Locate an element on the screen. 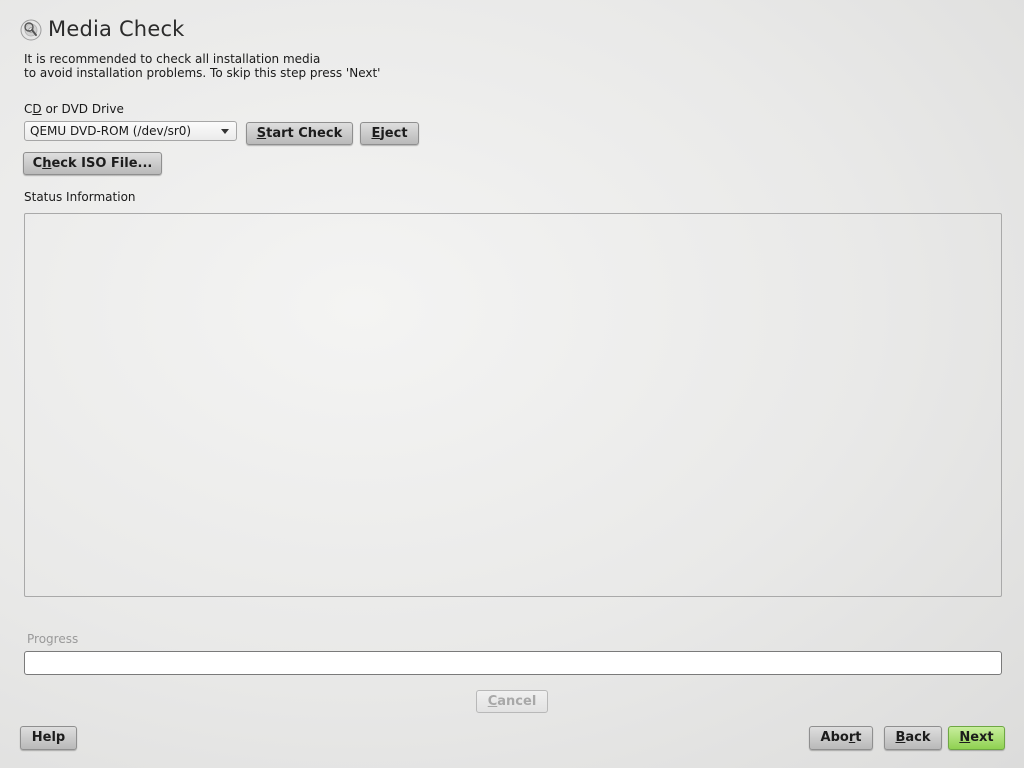 The image size is (1024, 768). start-check-label: tart Check is located at coordinates (304, 133).